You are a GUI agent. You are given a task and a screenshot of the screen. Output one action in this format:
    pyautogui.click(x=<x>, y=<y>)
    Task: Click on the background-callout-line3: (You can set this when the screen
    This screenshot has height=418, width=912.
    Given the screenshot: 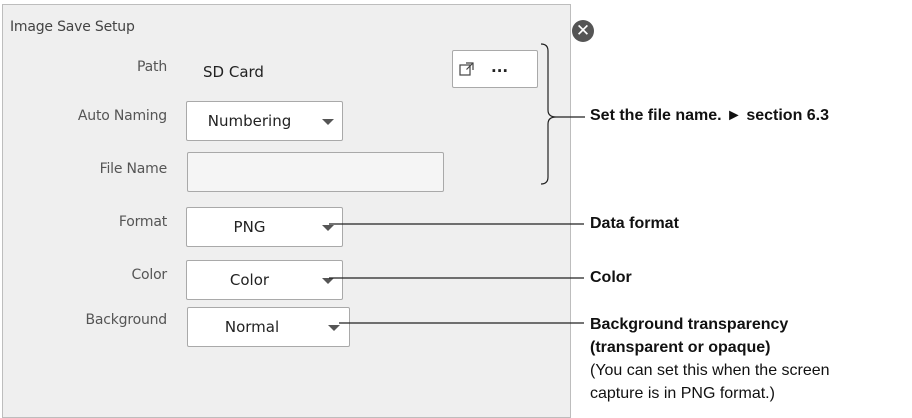 What is the action you would take?
    pyautogui.click(x=710, y=370)
    